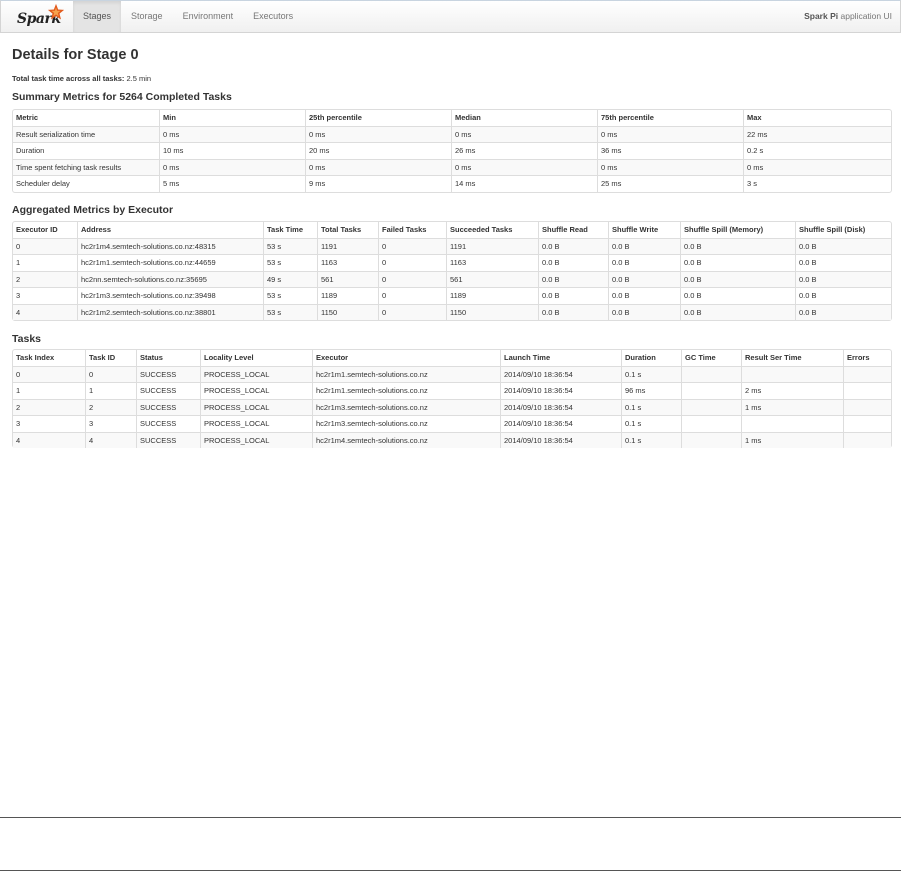 This screenshot has width=901, height=872. What do you see at coordinates (170, 295) in the screenshot?
I see `table-cell: hc2r1m3.semtech-solutions.co.nz:39498` at bounding box center [170, 295].